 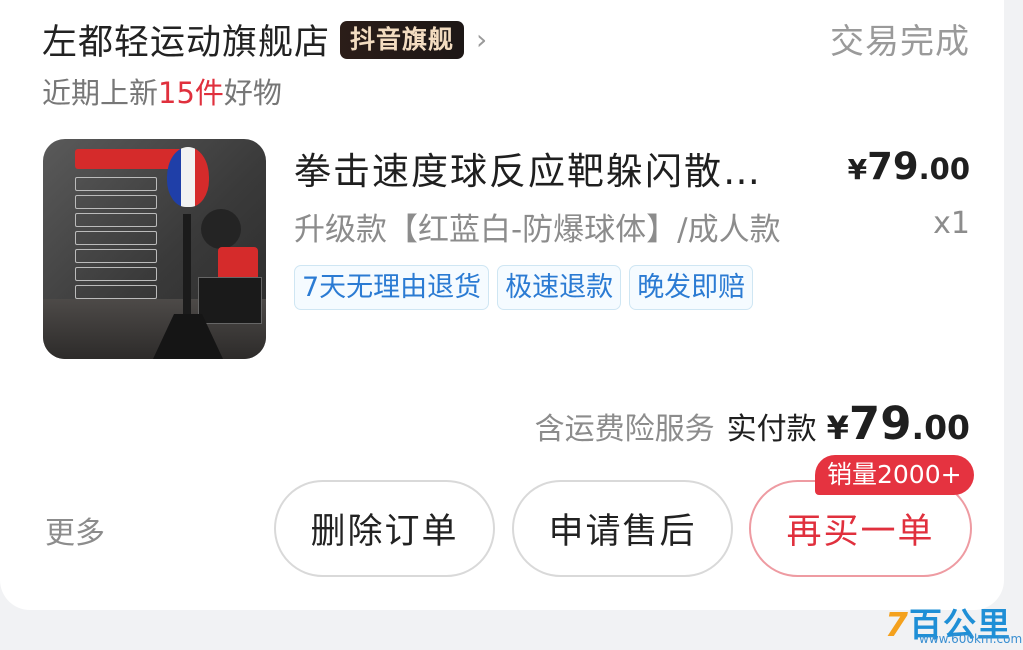 What do you see at coordinates (252, 93) in the screenshot?
I see `new-items-suffix: 好物` at bounding box center [252, 93].